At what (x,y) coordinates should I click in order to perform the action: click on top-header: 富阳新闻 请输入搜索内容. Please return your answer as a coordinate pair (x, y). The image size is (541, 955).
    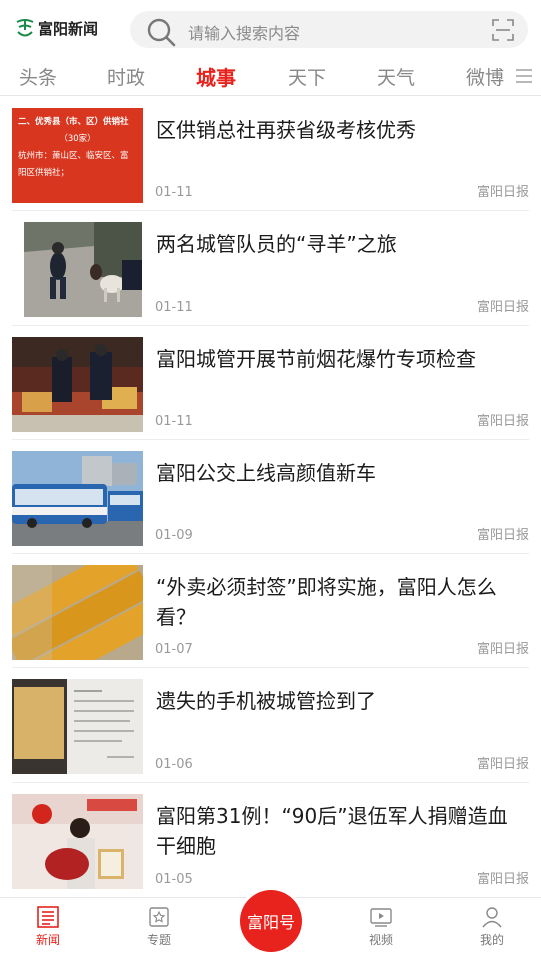
    Looking at the image, I should click on (270, 29).